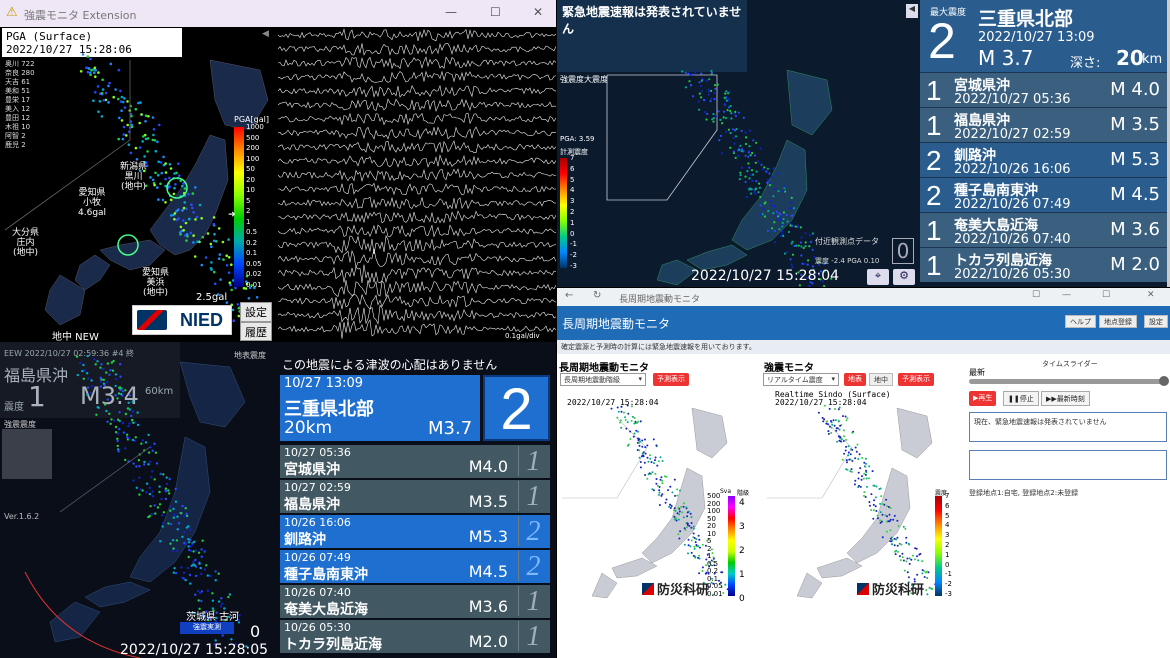  What do you see at coordinates (1135, 159) in the screenshot?
I see `history-magnitude: M 5.3` at bounding box center [1135, 159].